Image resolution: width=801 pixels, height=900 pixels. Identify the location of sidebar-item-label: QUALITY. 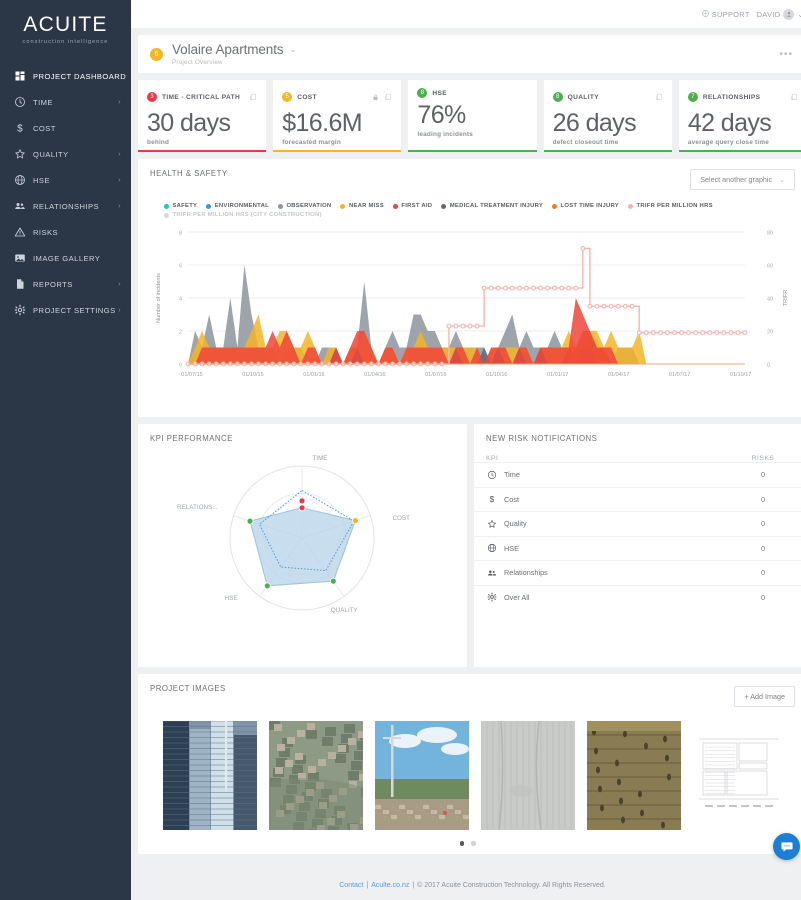
(51, 154).